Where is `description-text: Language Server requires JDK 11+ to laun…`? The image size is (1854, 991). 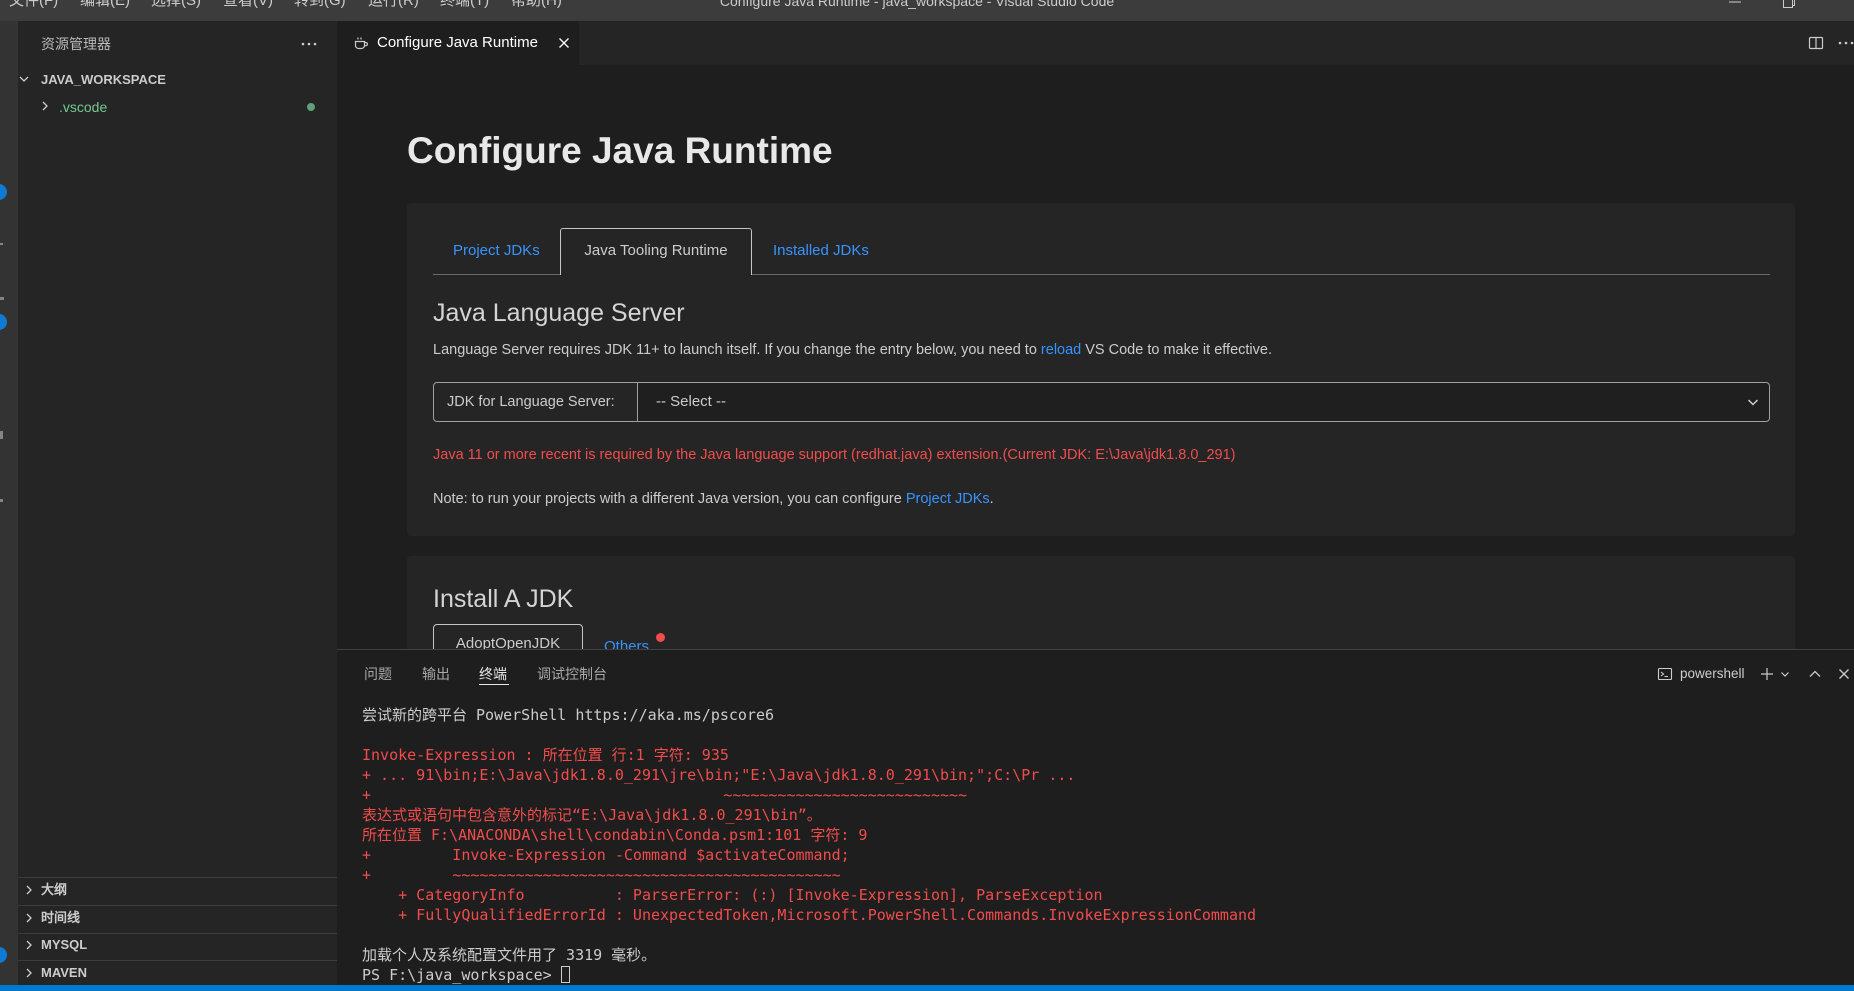
description-text: Language Server requires JDK 11+ to laun… is located at coordinates (737, 350).